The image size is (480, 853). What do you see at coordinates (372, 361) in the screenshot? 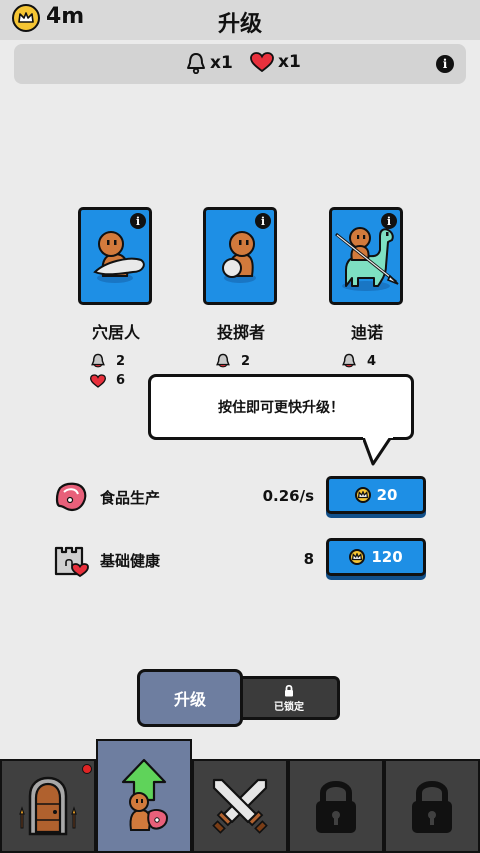
I see `attack-value: 4` at bounding box center [372, 361].